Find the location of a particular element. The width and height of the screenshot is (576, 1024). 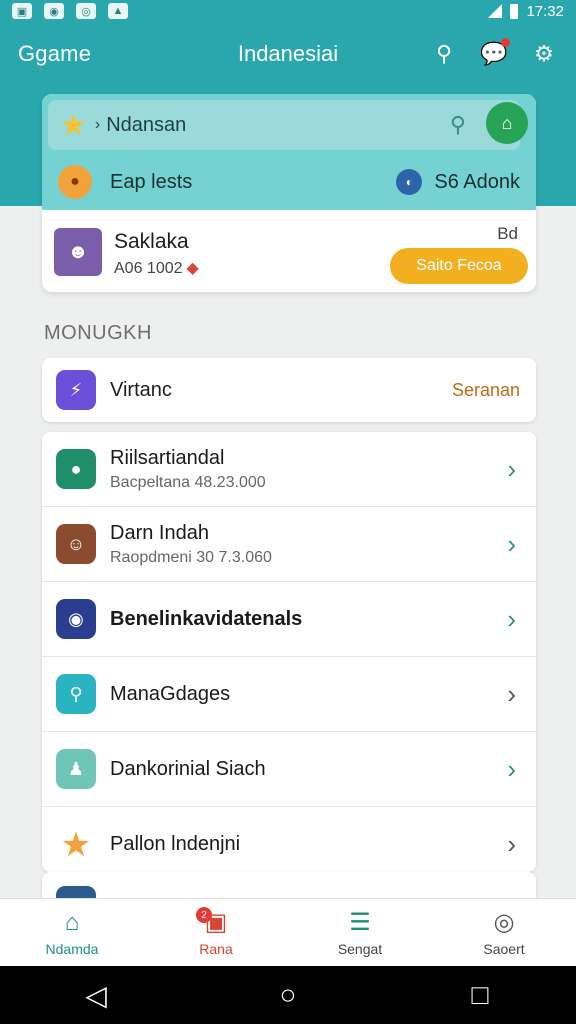

user-name: Saklaka is located at coordinates (151, 241).